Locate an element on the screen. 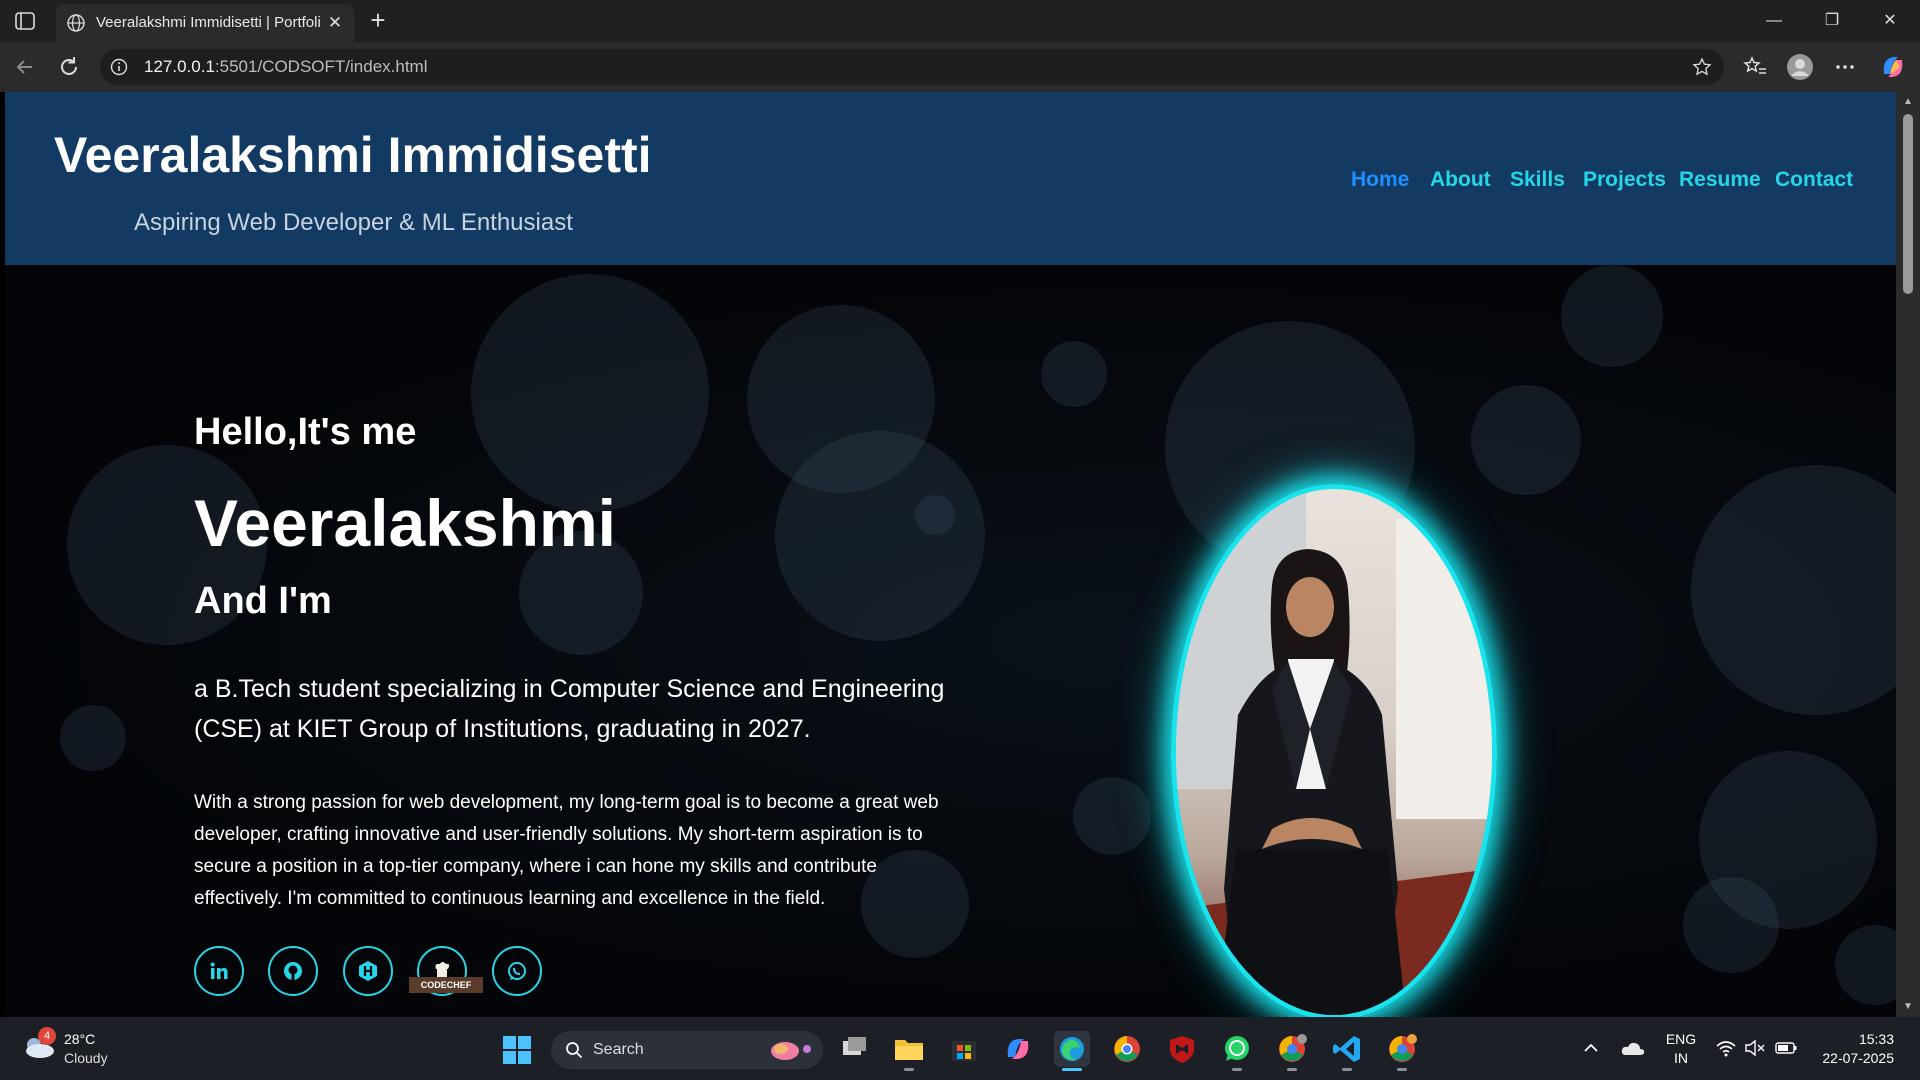 The height and width of the screenshot is (1080, 1920). copilot-icon is located at coordinates (1893, 67).